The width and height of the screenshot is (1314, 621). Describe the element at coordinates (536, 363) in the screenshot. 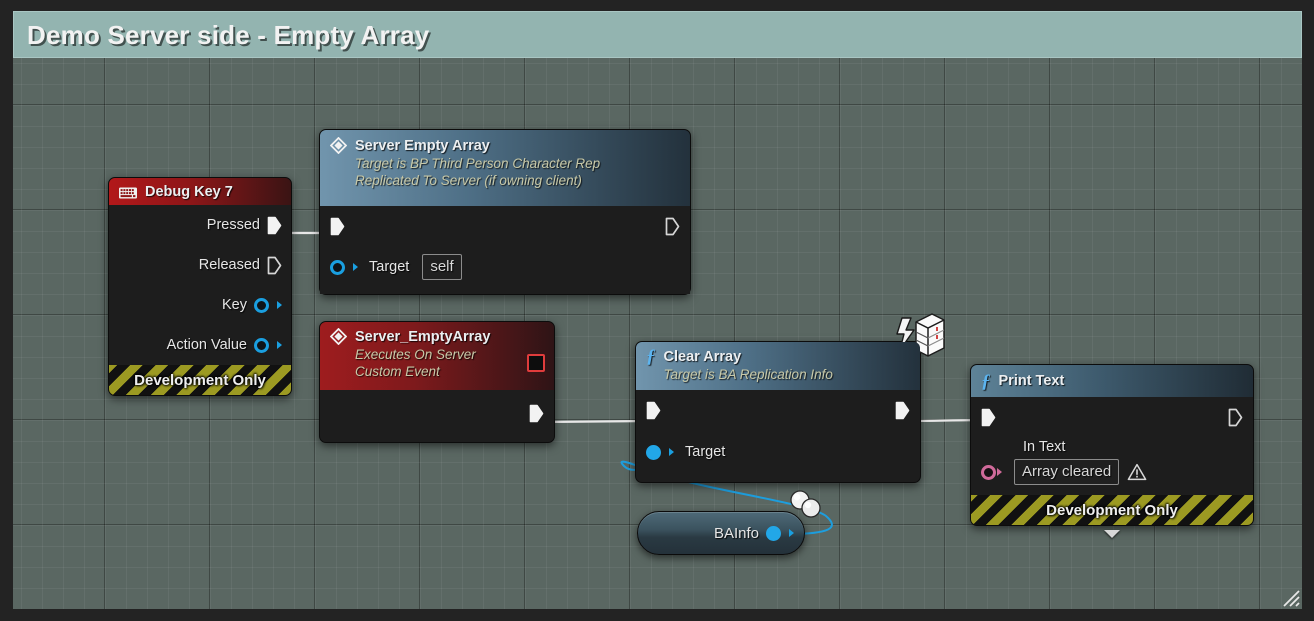

I see `red-square-icon` at that location.